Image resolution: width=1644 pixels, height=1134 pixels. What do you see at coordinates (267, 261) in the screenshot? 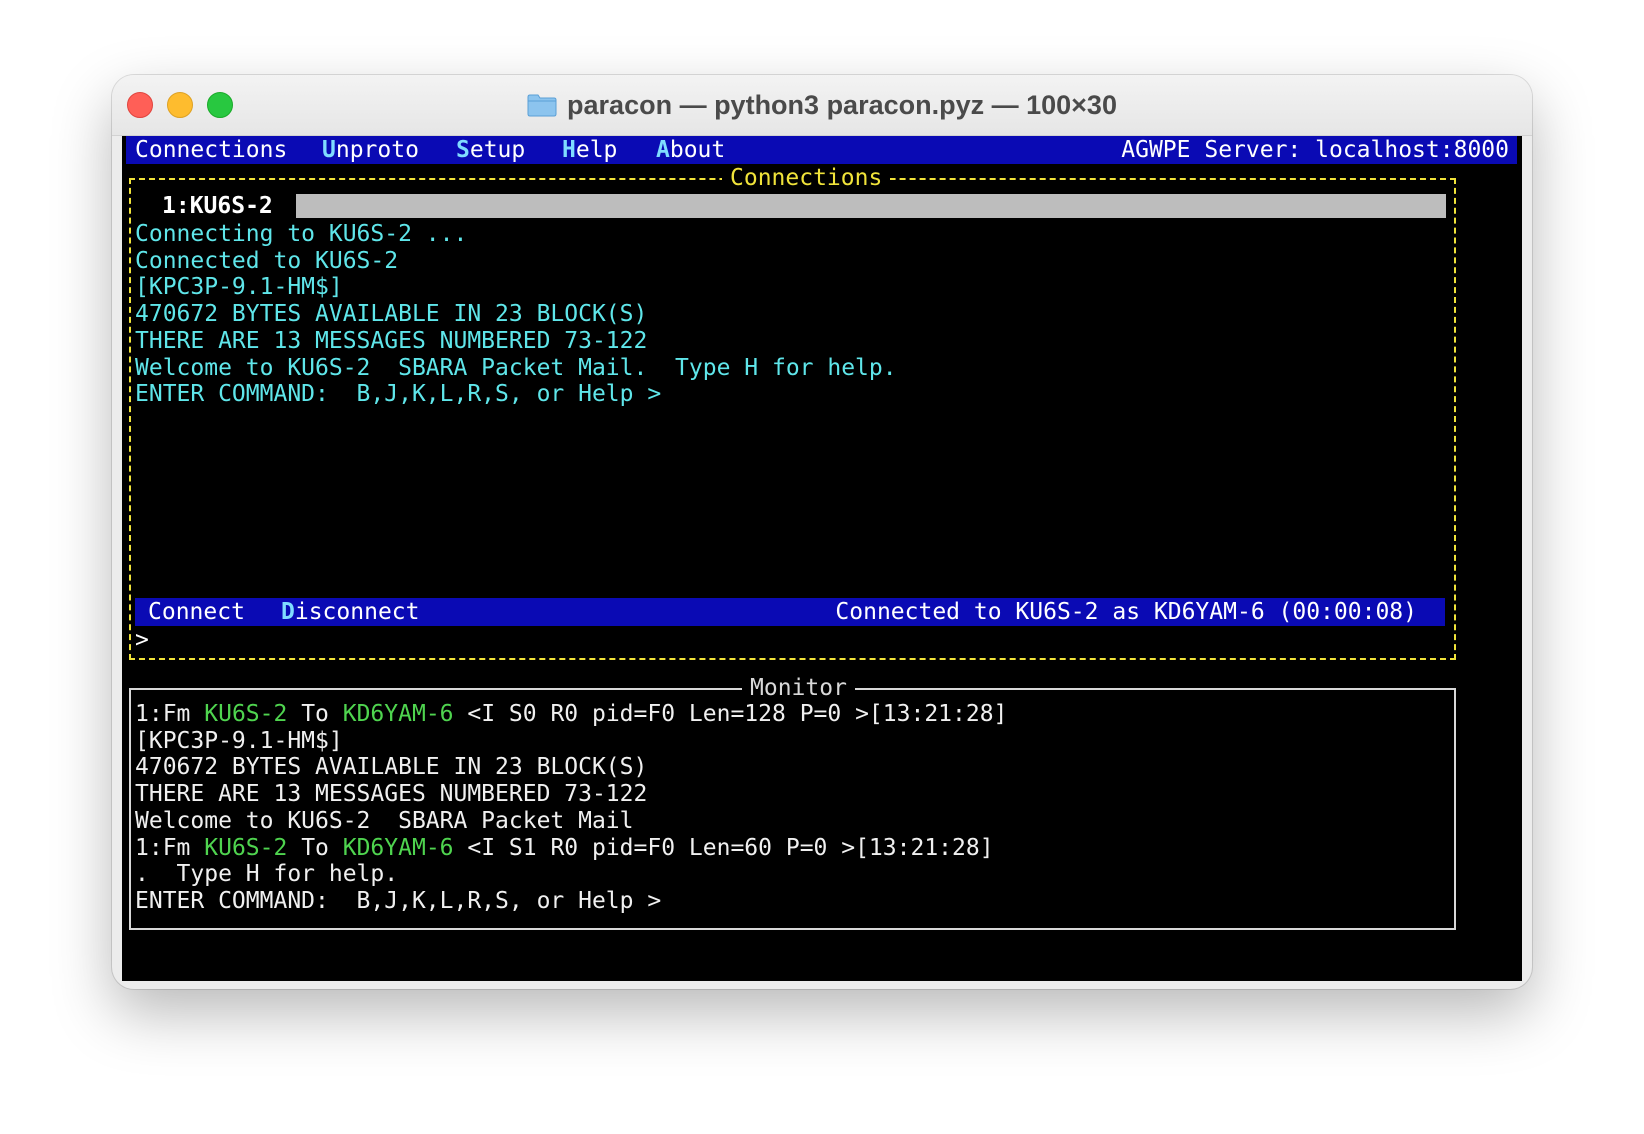
I see `session-line: Connected to KU6S-2` at bounding box center [267, 261].